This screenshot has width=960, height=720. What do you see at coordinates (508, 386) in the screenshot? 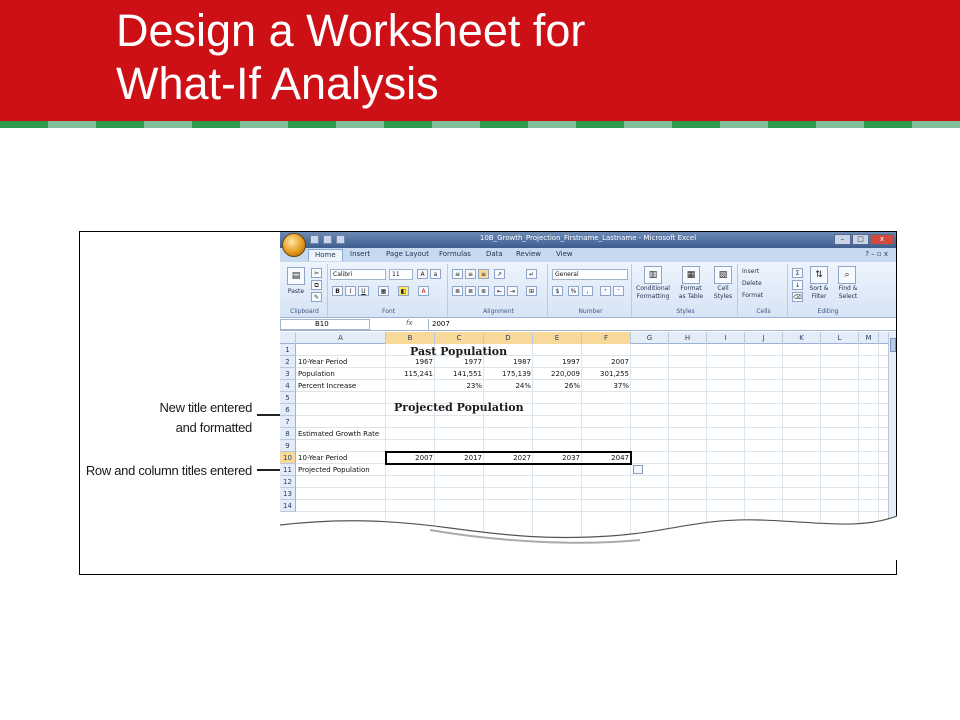
I see `cell-value: 24%` at bounding box center [508, 386].